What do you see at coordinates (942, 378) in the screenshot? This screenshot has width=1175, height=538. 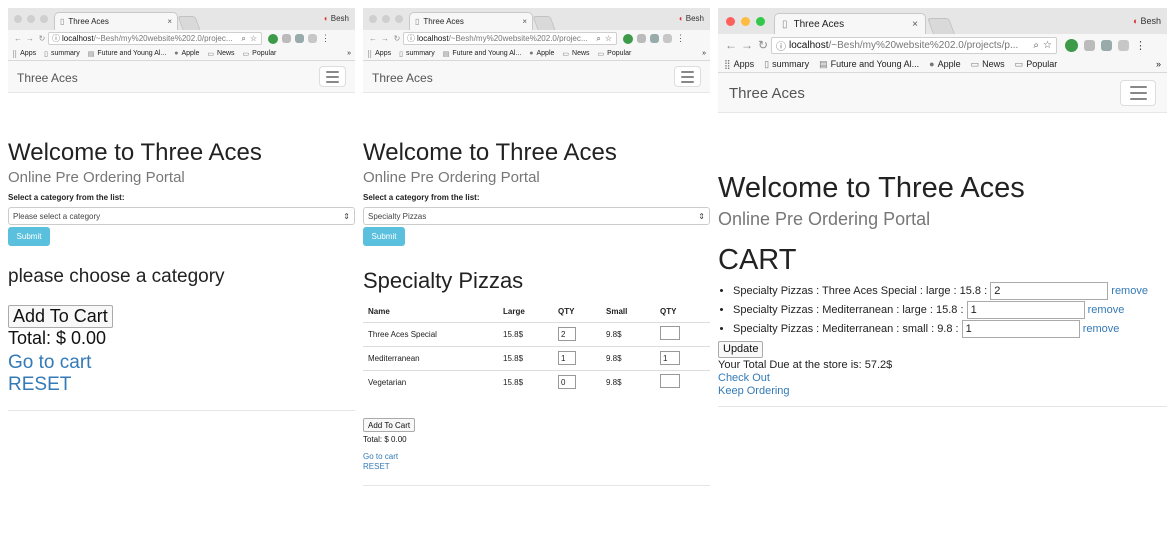 I see `check-out-link: Check Out` at bounding box center [942, 378].